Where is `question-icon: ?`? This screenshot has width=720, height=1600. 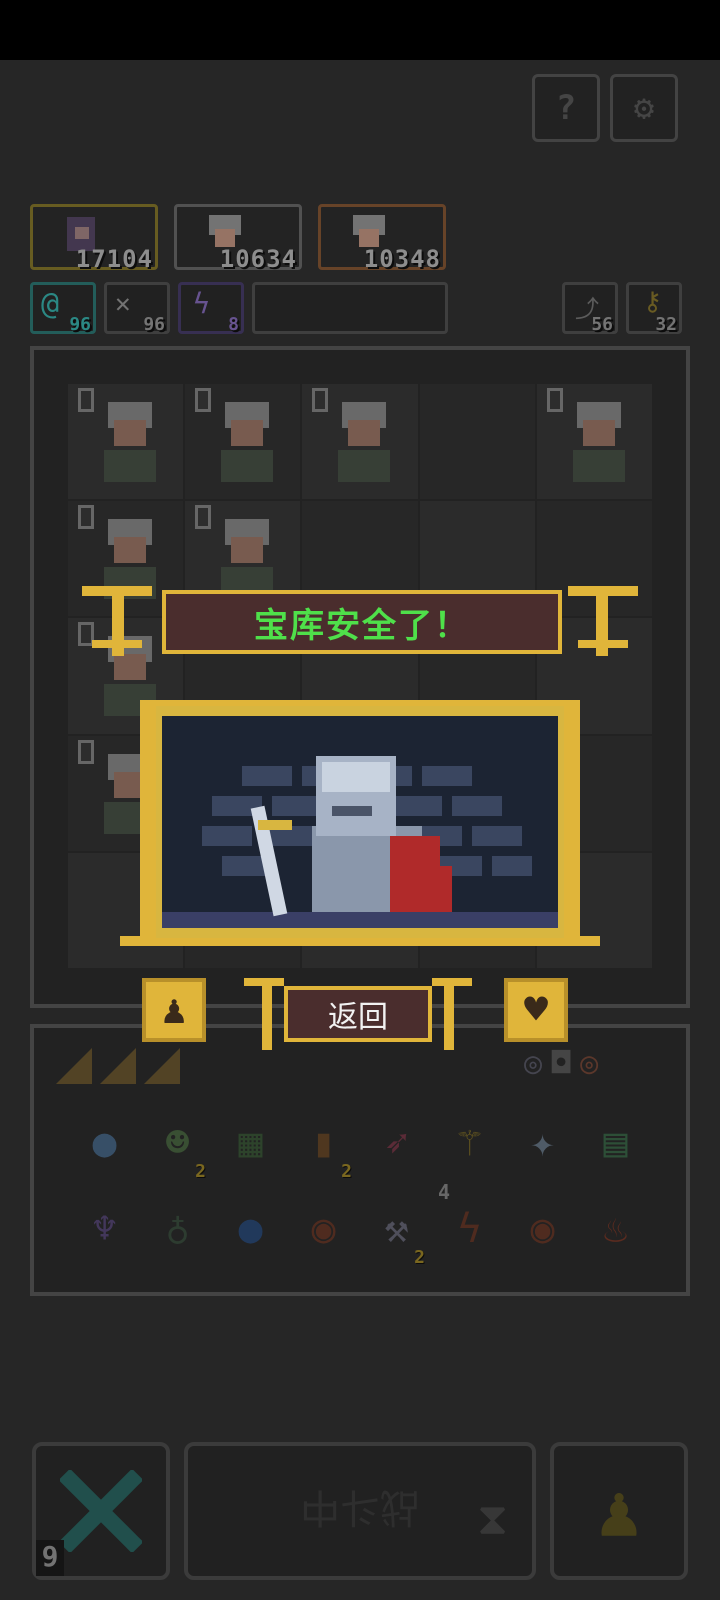
question-icon: ? is located at coordinates (566, 108).